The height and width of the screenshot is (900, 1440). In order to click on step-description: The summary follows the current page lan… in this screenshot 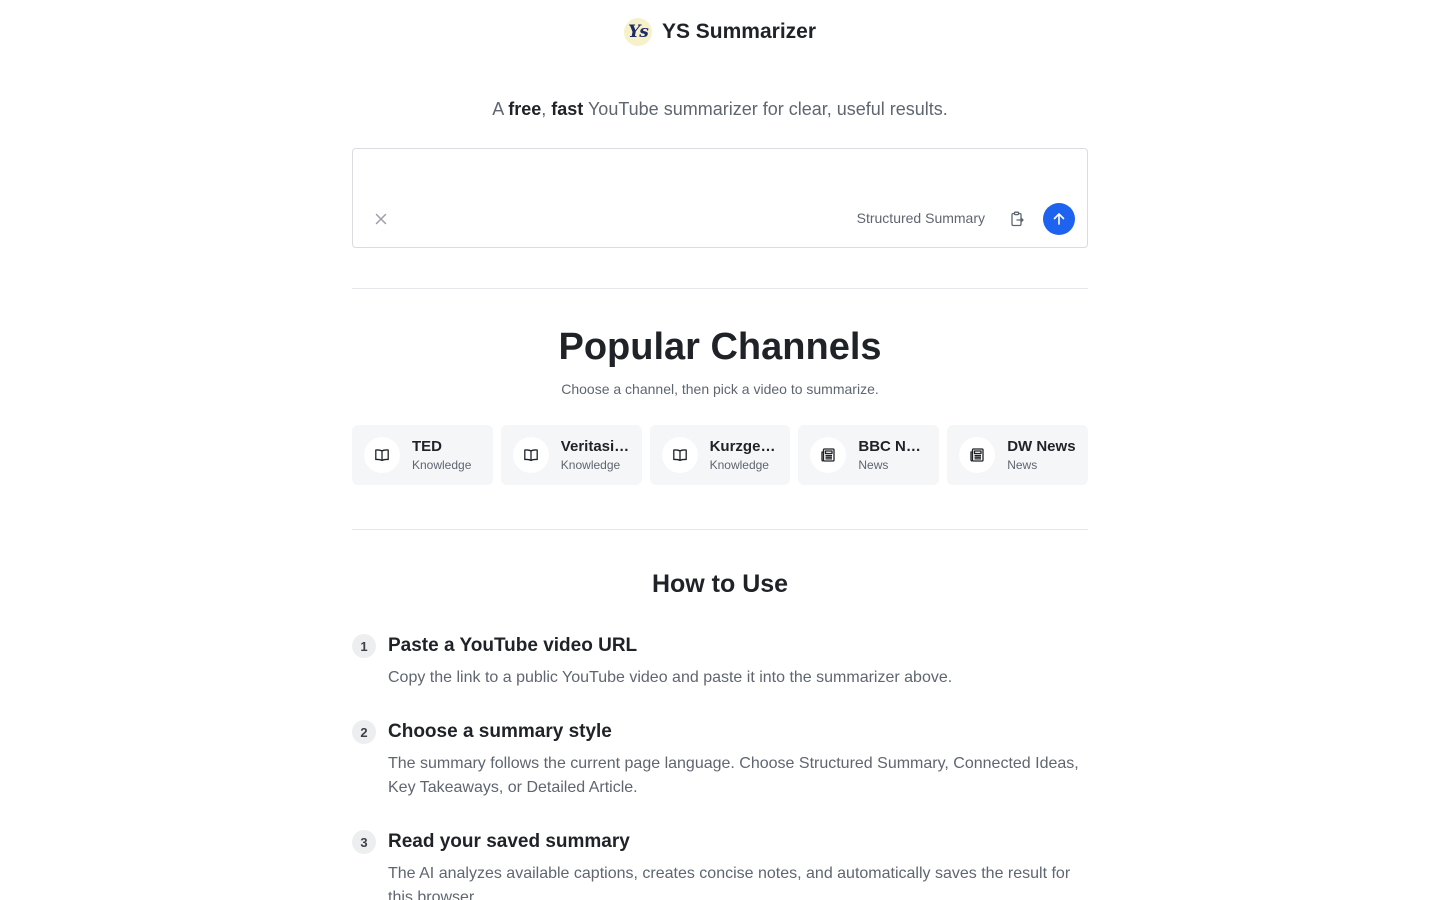, I will do `click(733, 775)`.